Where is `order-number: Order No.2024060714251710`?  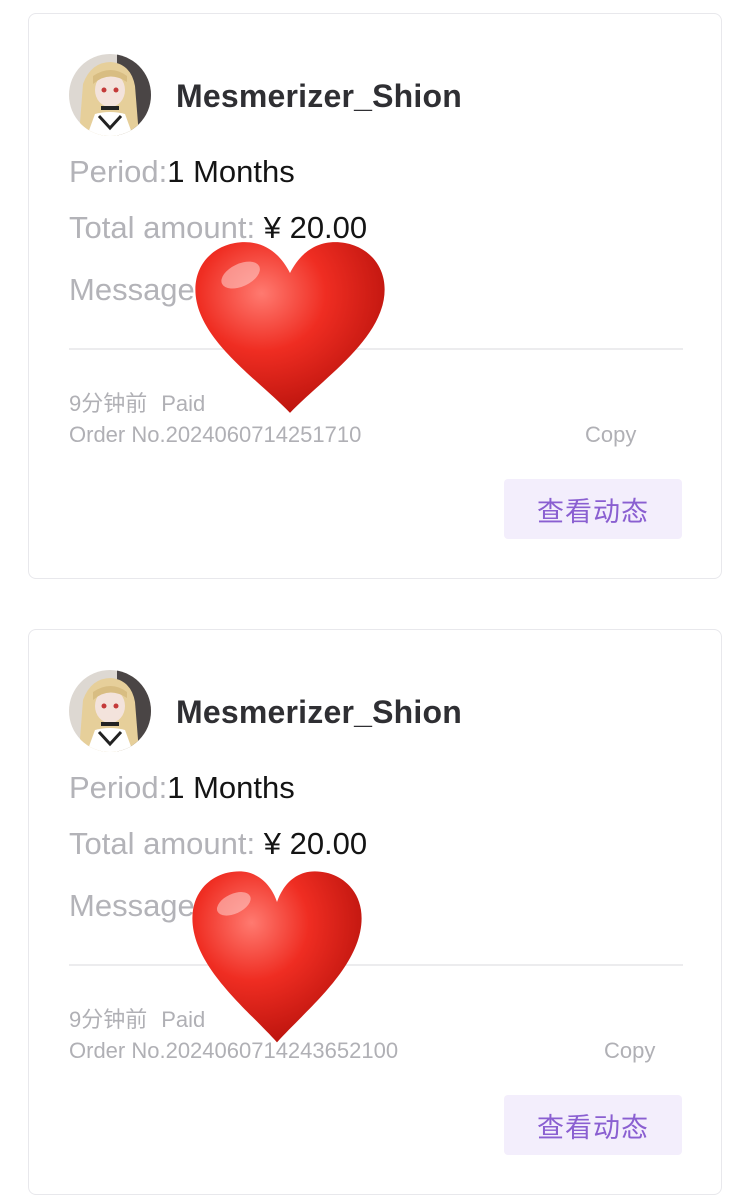
order-number: Order No.2024060714251710 is located at coordinates (215, 434).